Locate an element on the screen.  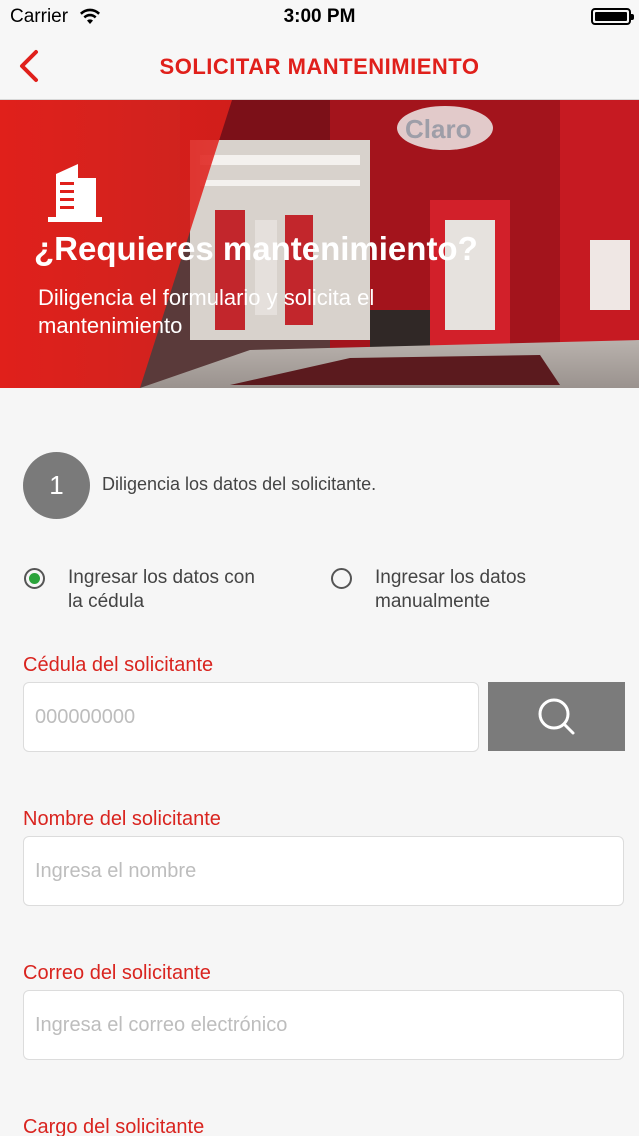
page-title: SOLICITAR MANTENIMIENTO is located at coordinates (319, 66).